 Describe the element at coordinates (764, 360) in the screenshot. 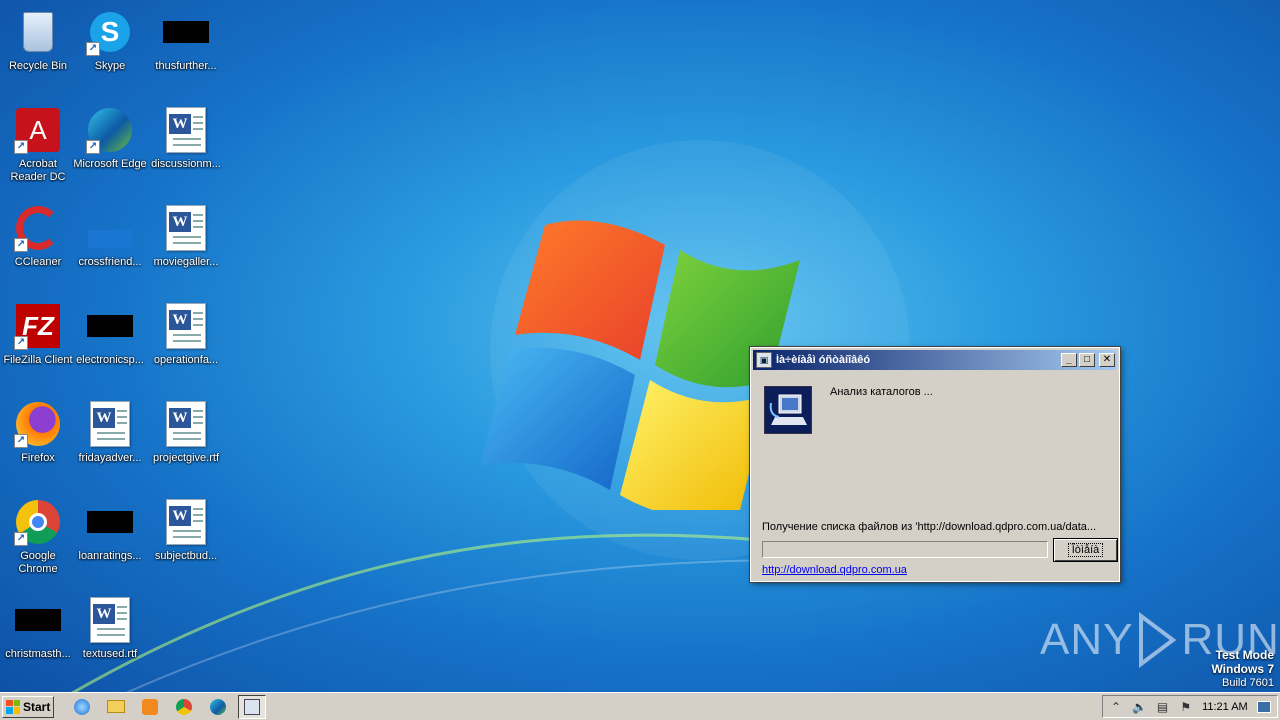

I see `installer-icon: ▣` at that location.